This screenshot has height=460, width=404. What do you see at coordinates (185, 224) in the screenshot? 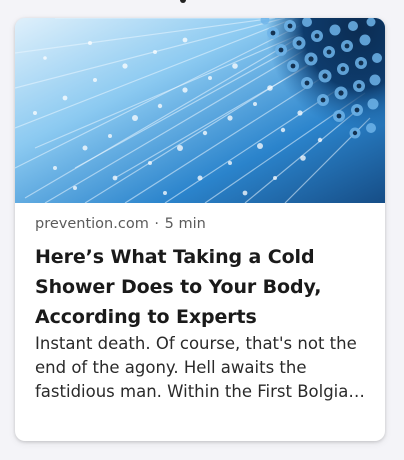
I see `read-time-label: 5 min` at bounding box center [185, 224].